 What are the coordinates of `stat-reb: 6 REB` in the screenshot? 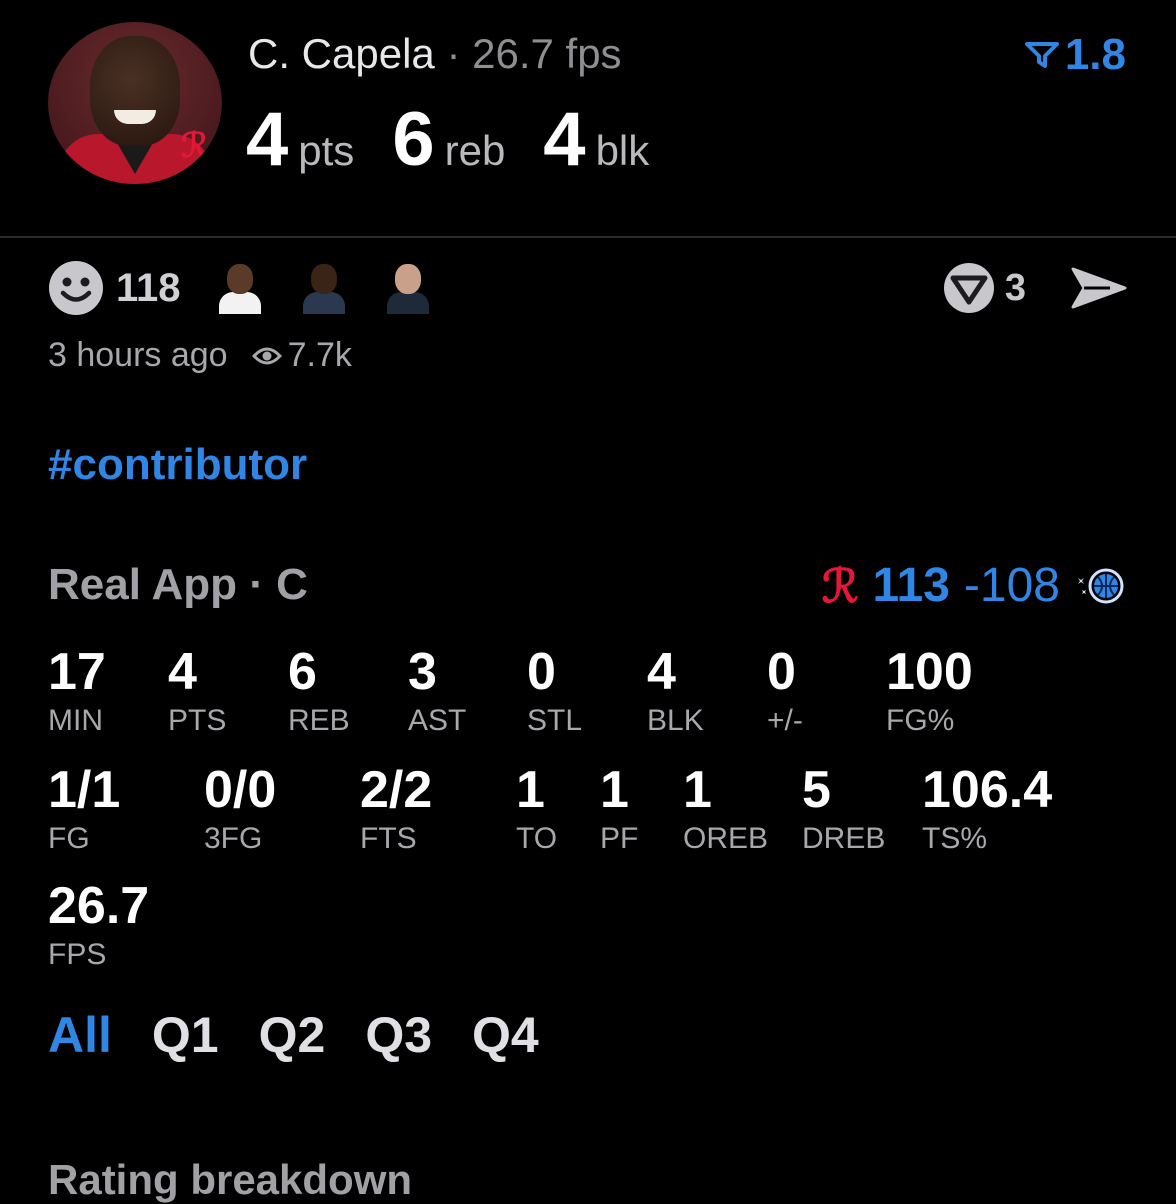 It's located at (319, 692).